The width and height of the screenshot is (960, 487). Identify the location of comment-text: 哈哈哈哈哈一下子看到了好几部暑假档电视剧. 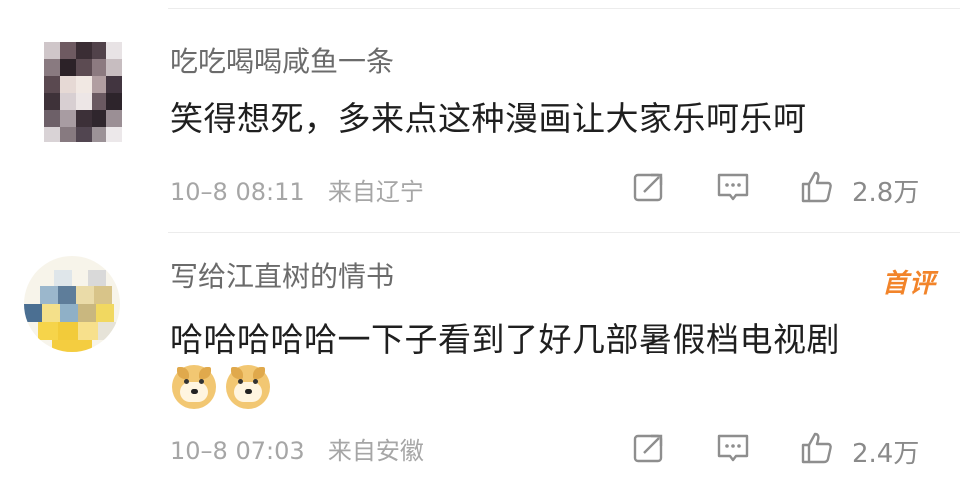
(505, 339).